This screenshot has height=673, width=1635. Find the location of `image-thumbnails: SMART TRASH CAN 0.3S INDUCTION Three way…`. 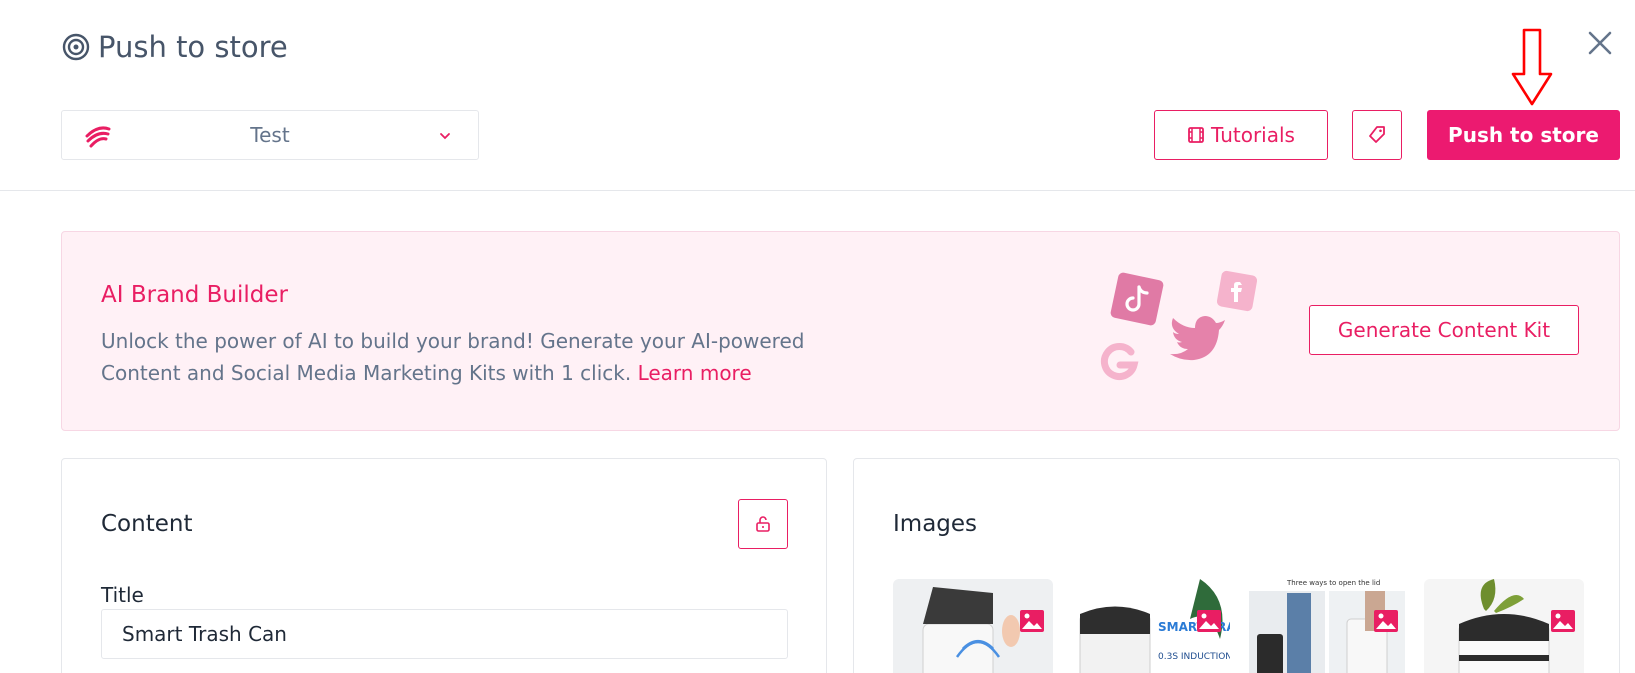

image-thumbnails: SMART TRASH CAN 0.3S INDUCTION Three way… is located at coordinates (1238, 626).